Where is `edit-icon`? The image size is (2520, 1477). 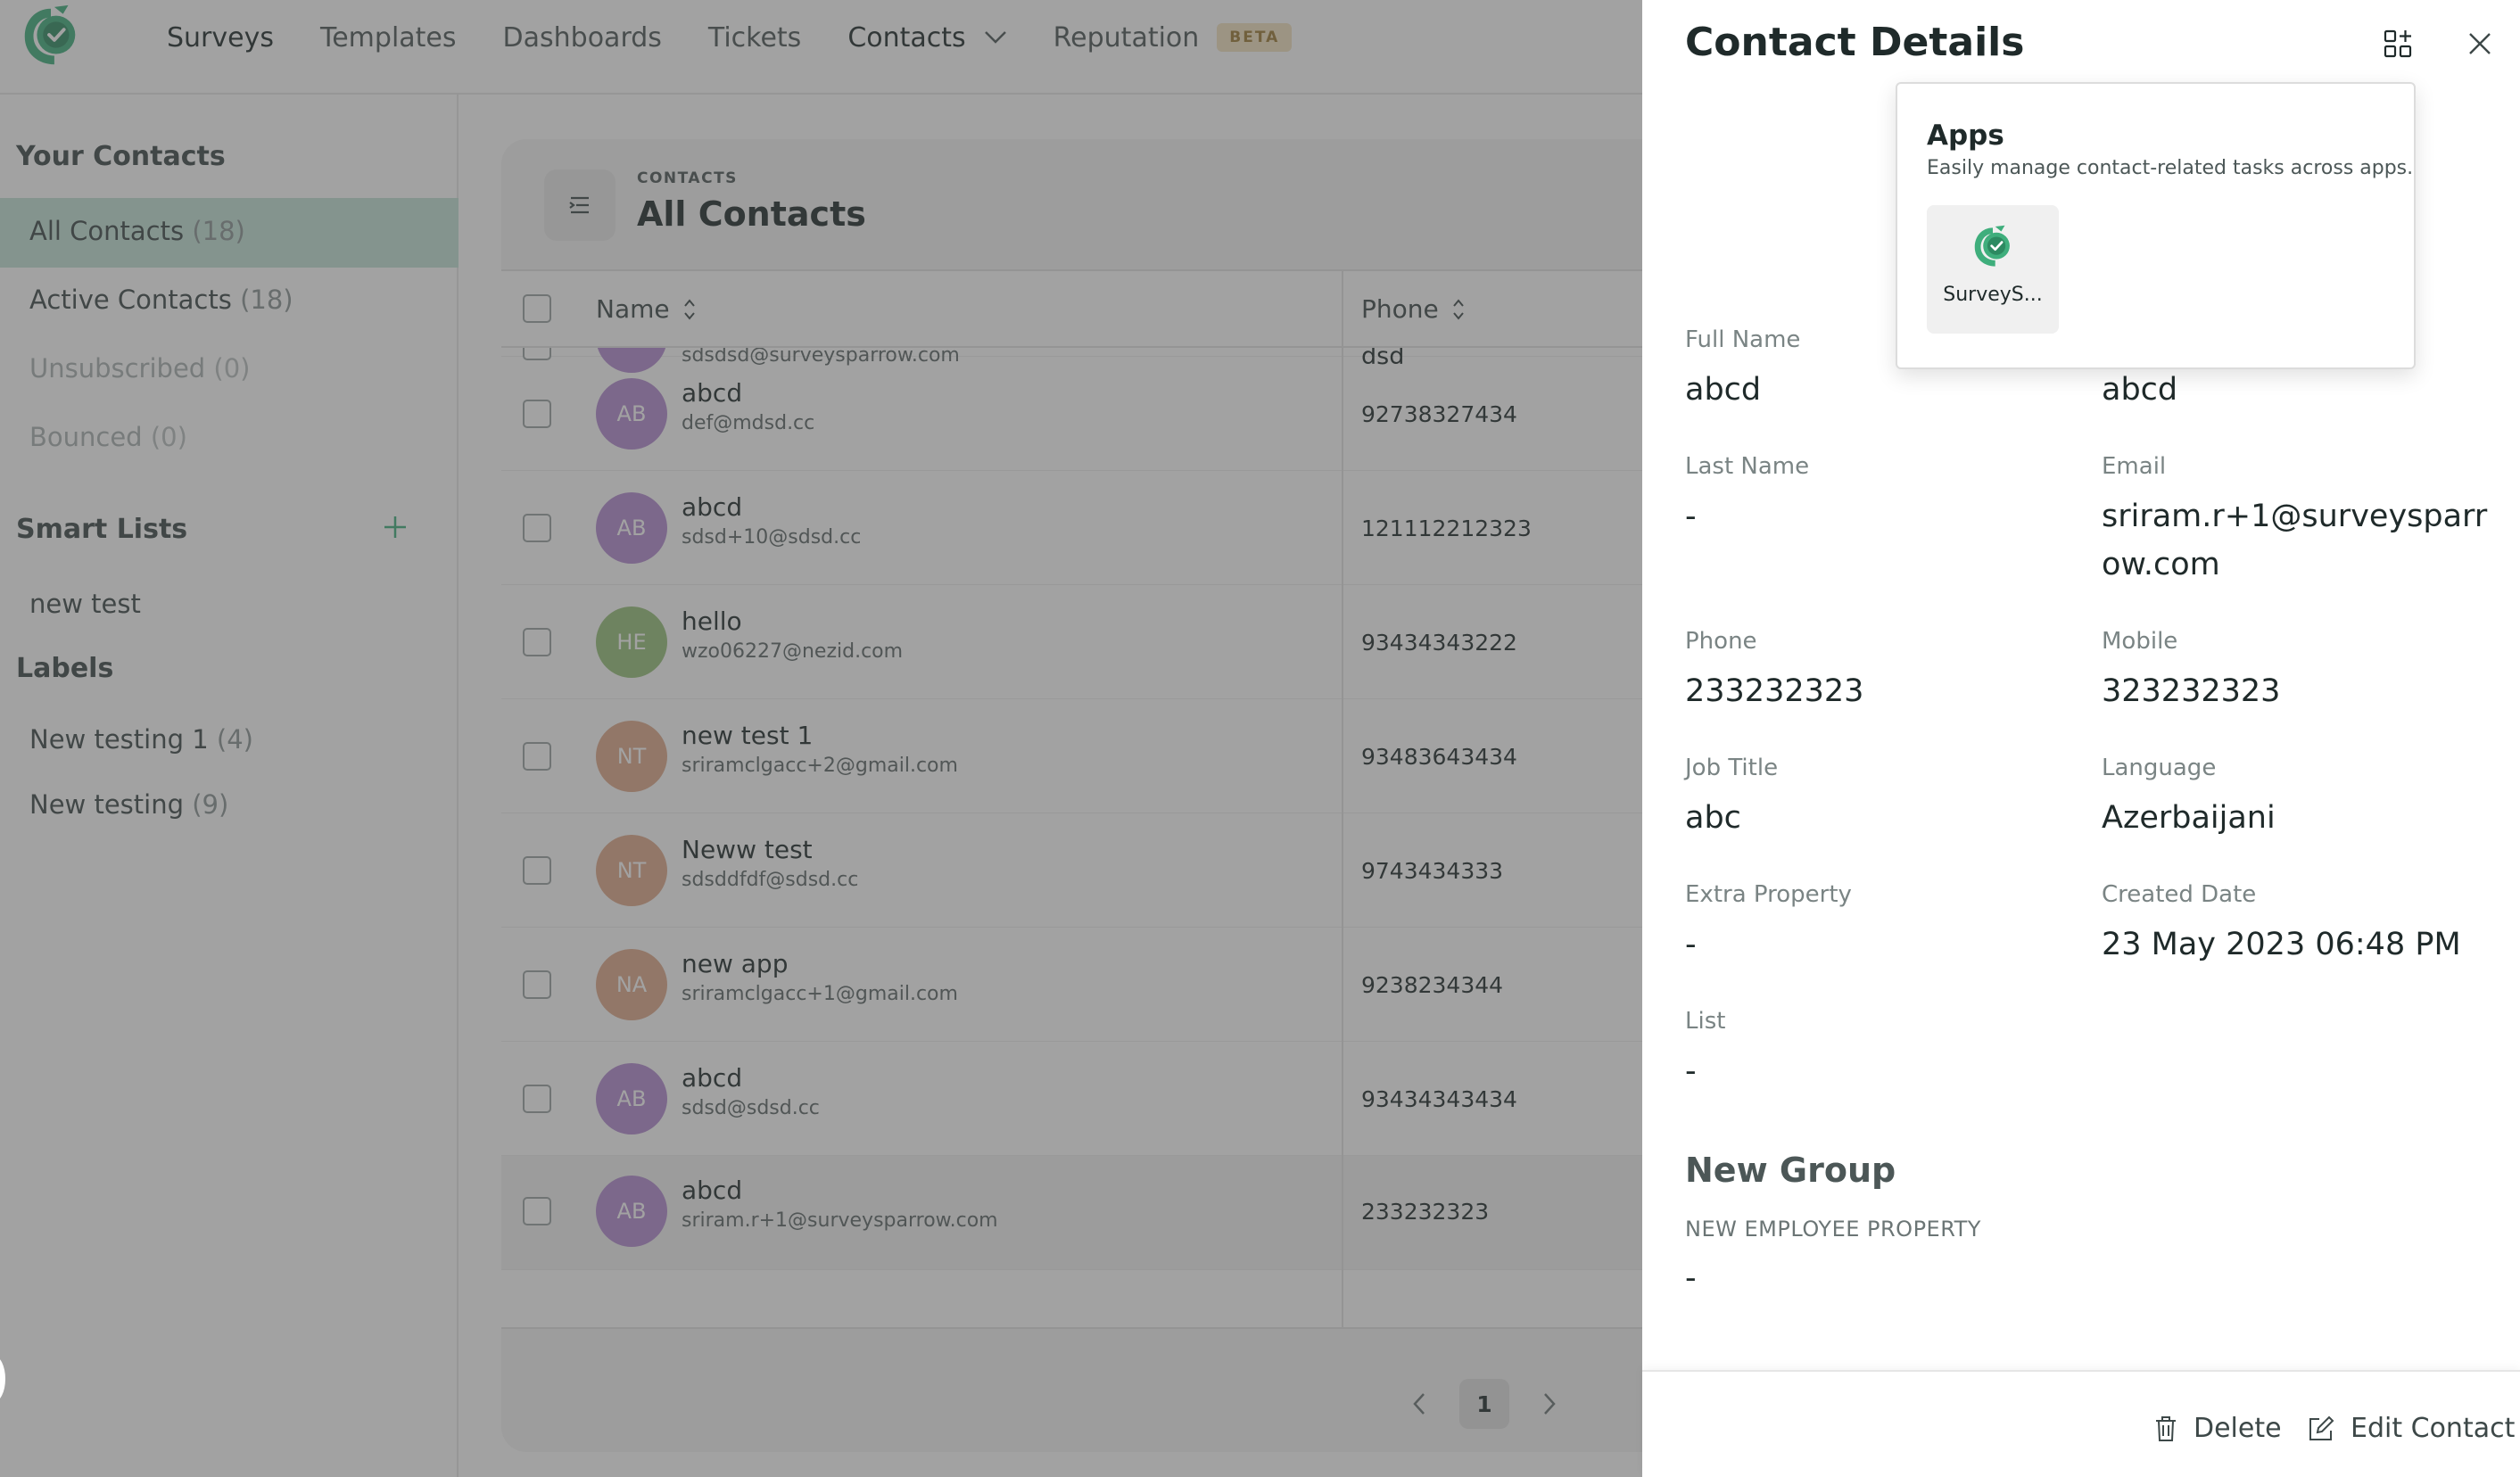
edit-icon is located at coordinates (2321, 1427).